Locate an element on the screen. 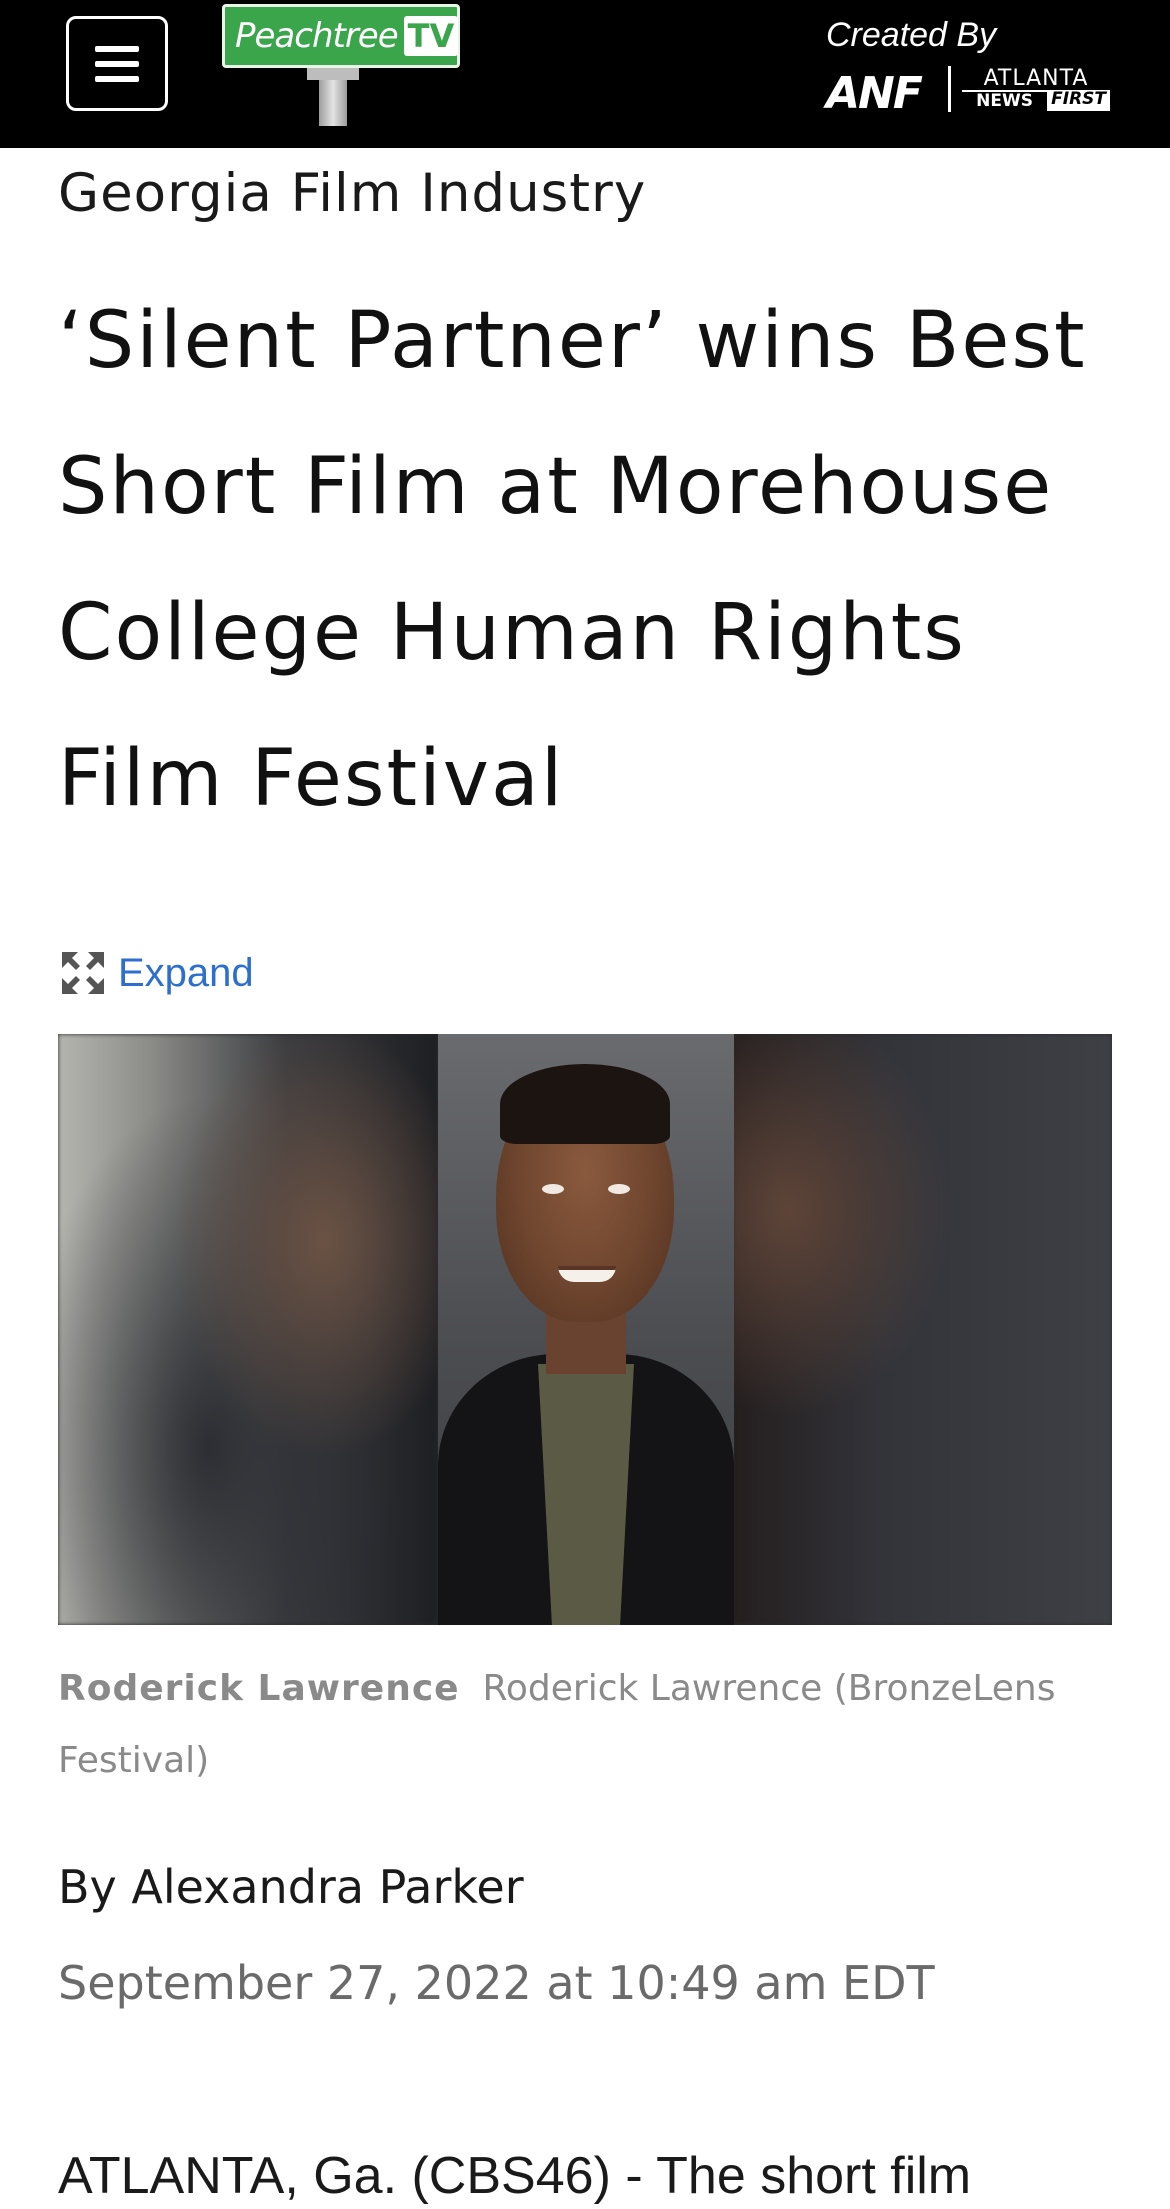  portrait-photo is located at coordinates (586, 1329).